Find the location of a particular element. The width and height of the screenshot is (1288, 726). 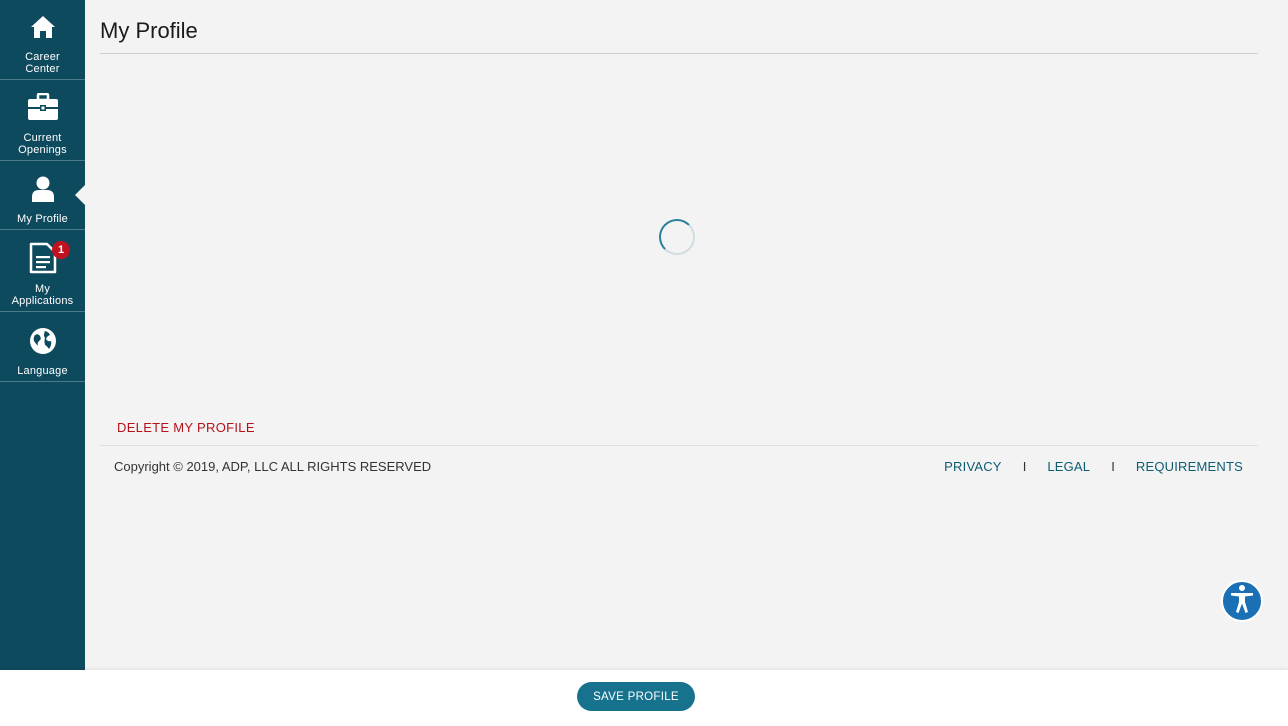

briefcase-icon is located at coordinates (43, 109).